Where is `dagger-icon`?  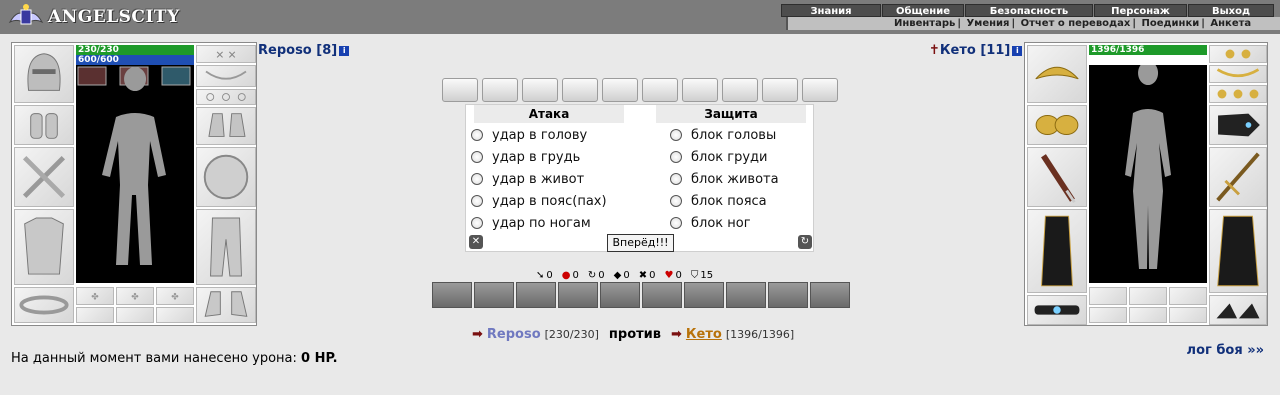 dagger-icon is located at coordinates (1058, 178).